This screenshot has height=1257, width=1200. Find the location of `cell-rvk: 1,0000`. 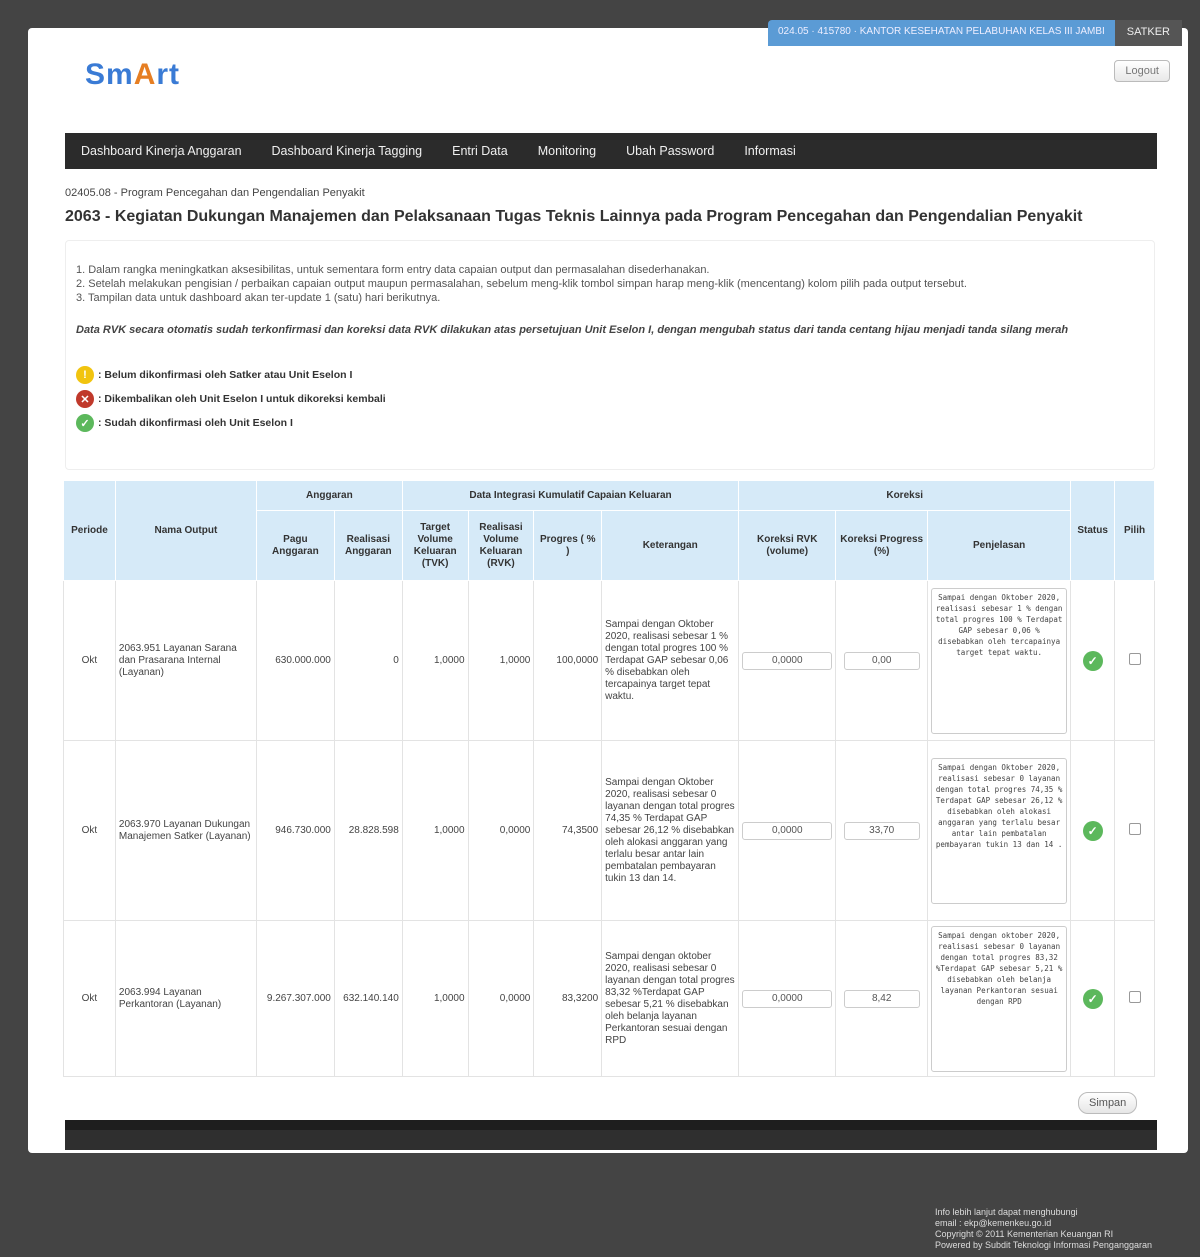

cell-rvk: 1,0000 is located at coordinates (501, 660).